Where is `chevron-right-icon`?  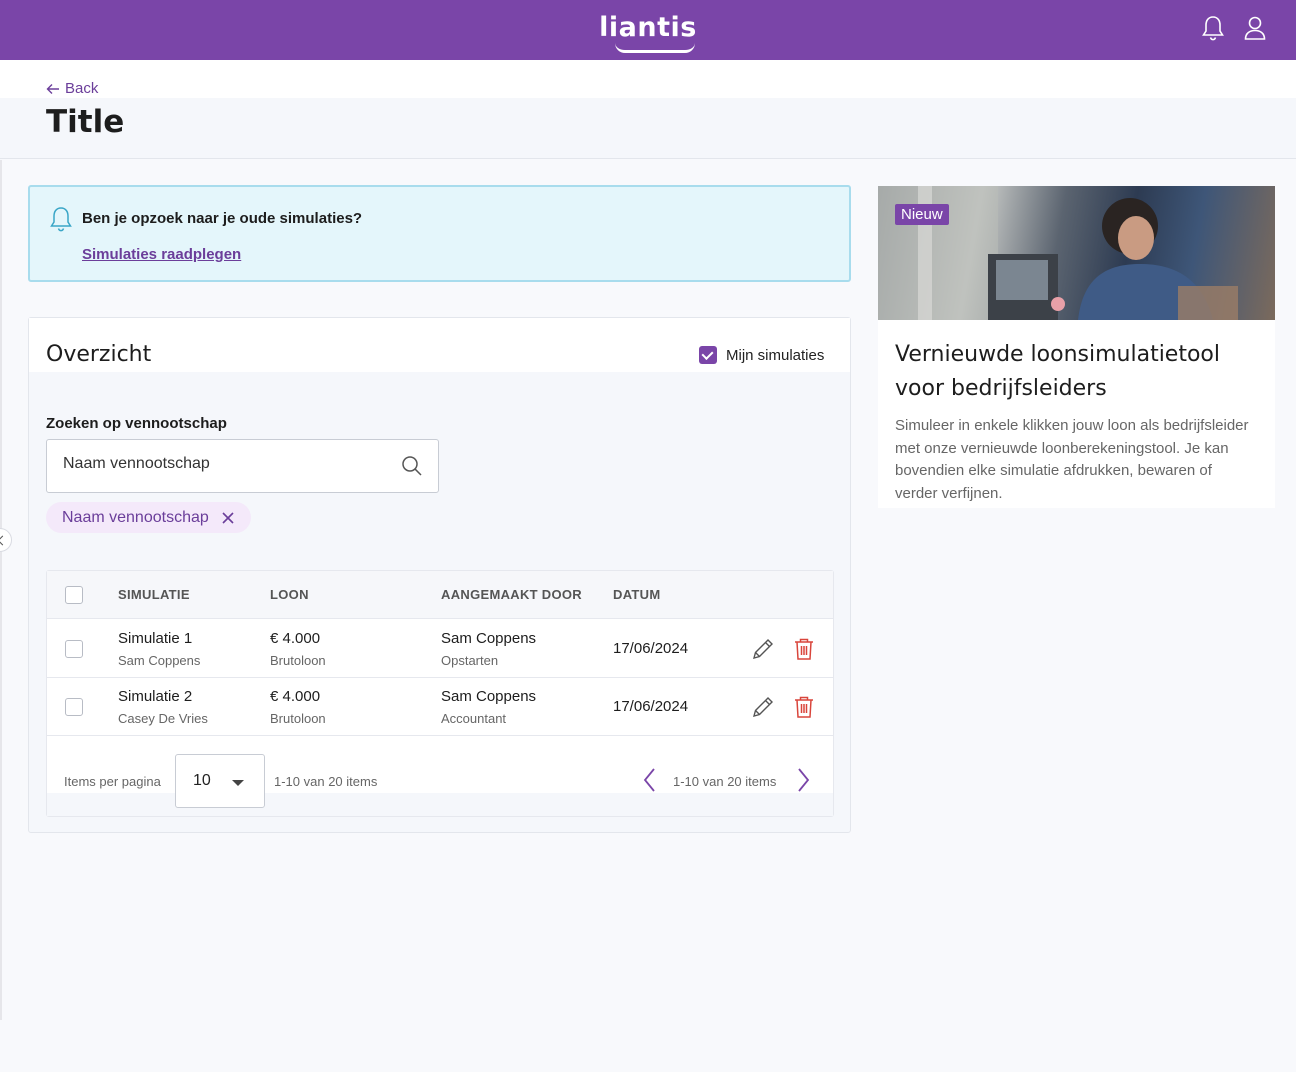 chevron-right-icon is located at coordinates (803, 780).